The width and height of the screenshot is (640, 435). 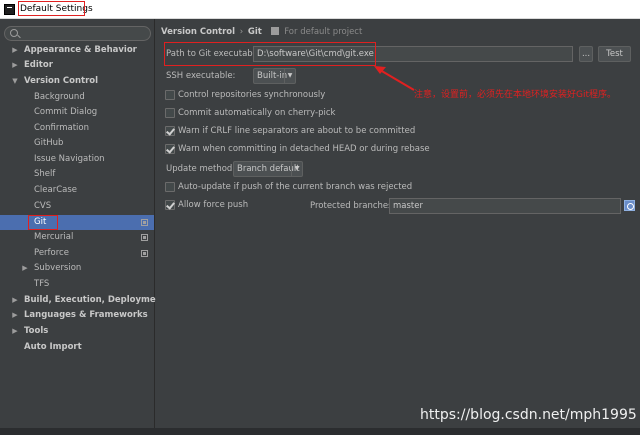 I want to click on ssh-executable-value: Built-in, so click(x=272, y=76).